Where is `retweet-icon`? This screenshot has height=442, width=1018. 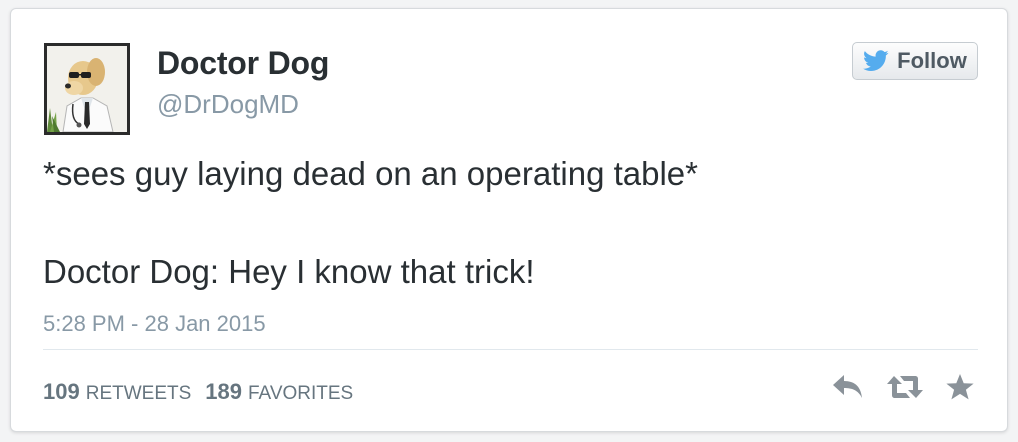 retweet-icon is located at coordinates (905, 387).